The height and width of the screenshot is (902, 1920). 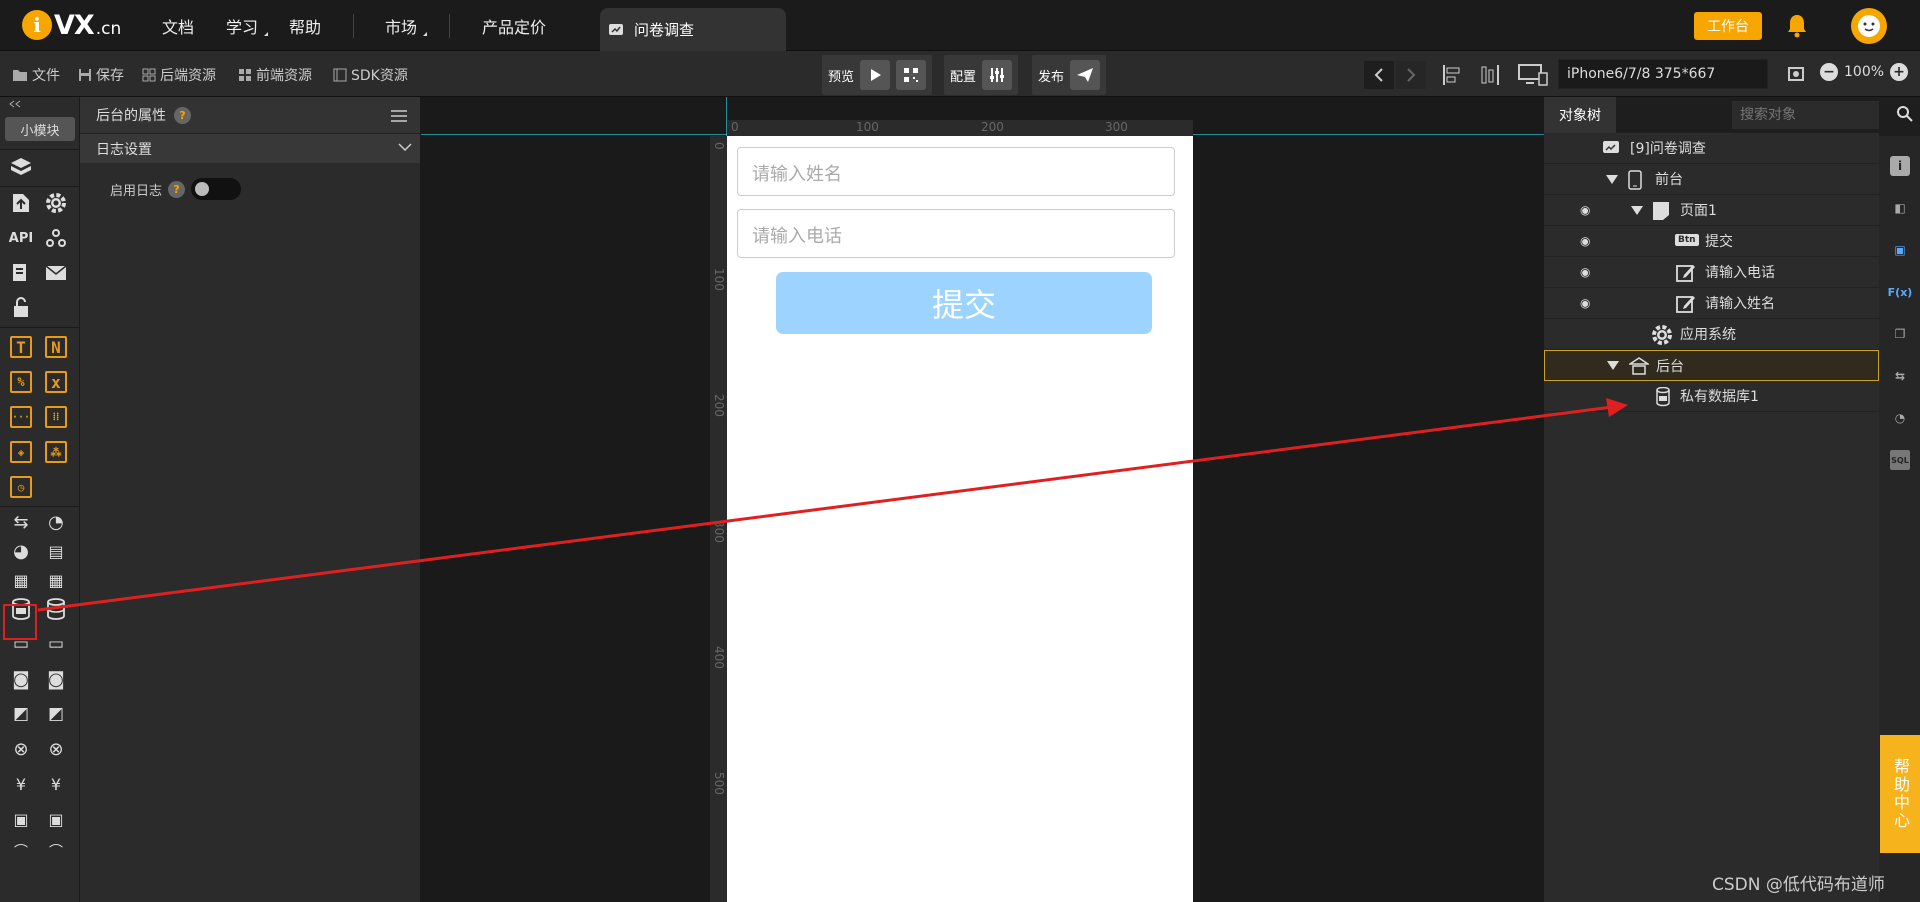 I want to click on config-button, so click(x=997, y=75).